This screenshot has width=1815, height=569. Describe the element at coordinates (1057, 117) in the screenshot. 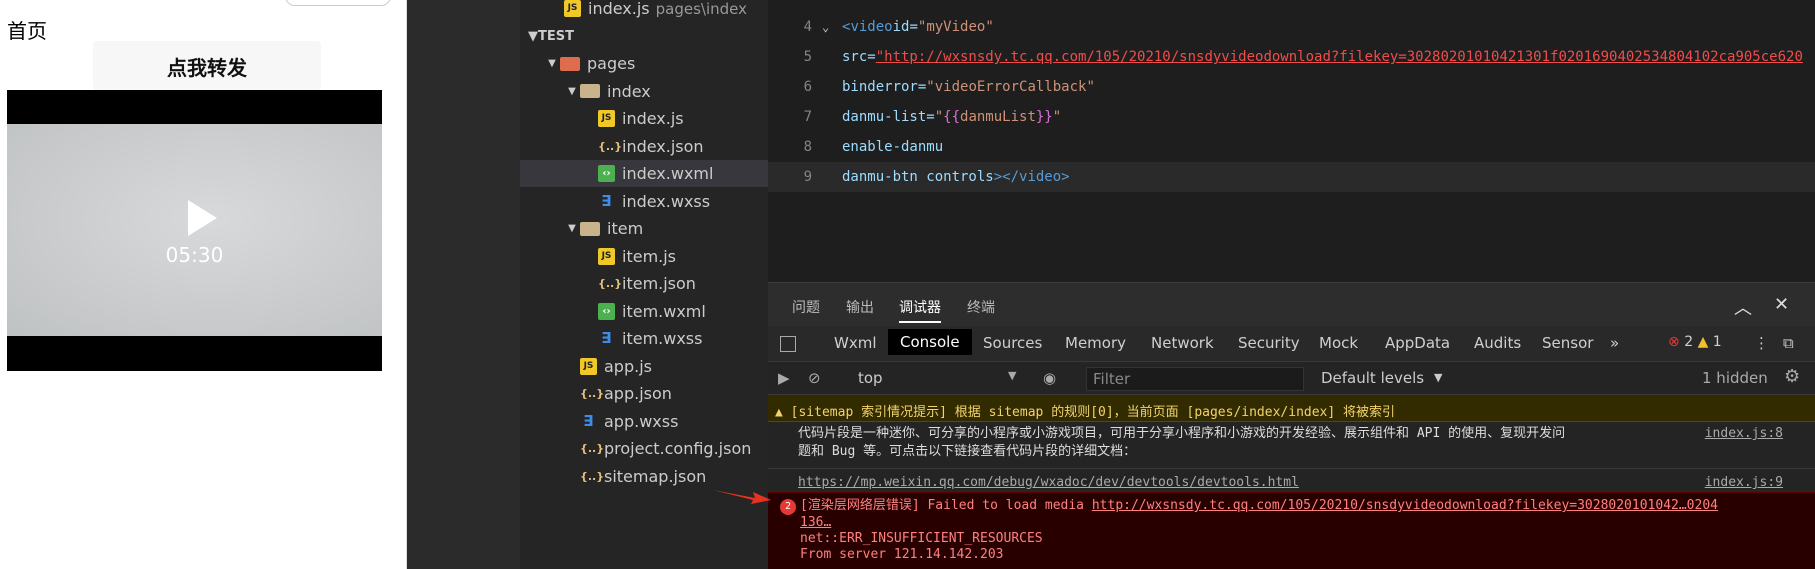

I see `quote: "` at that location.